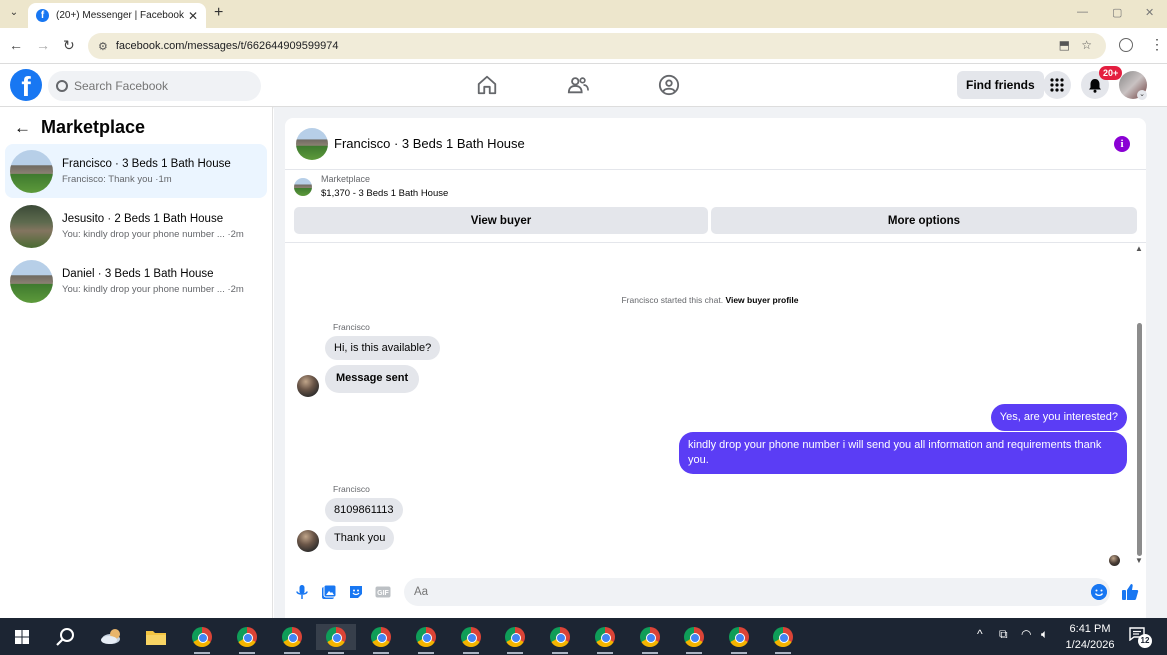  What do you see at coordinates (1139, 439) in the screenshot?
I see `scroll-thumb` at bounding box center [1139, 439].